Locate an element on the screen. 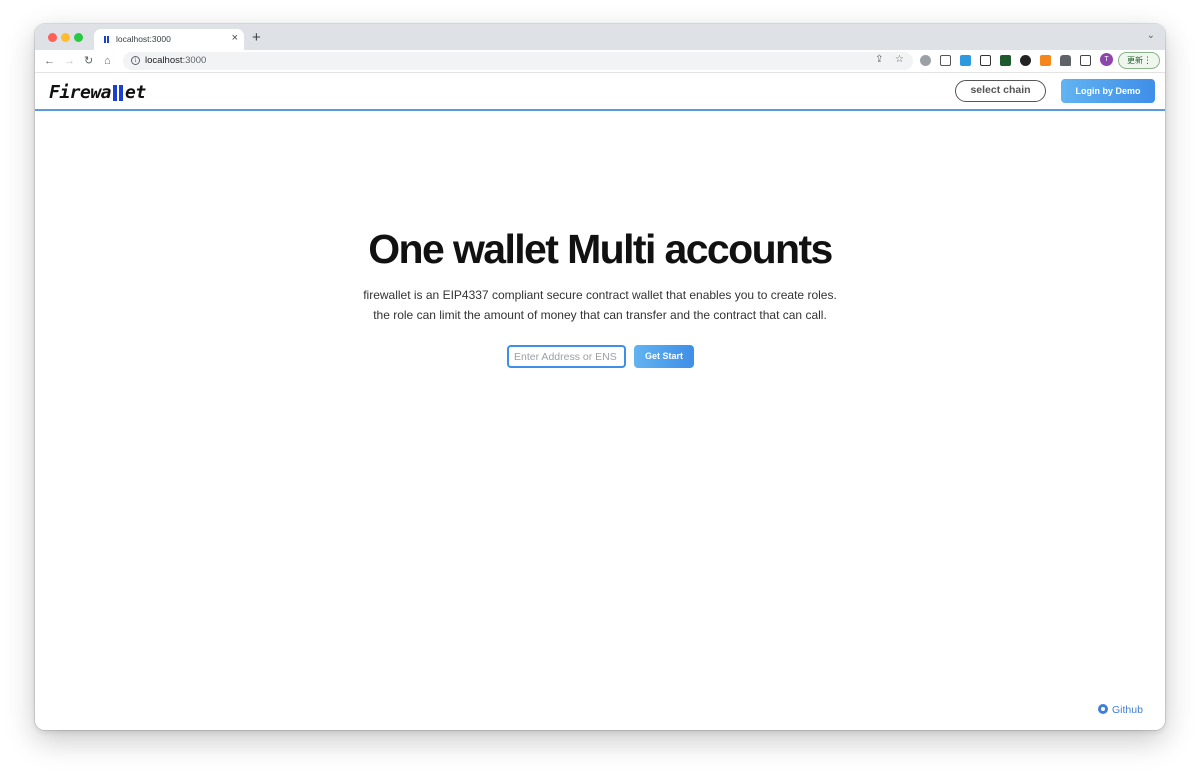  profile-avatar: T is located at coordinates (1106, 59).